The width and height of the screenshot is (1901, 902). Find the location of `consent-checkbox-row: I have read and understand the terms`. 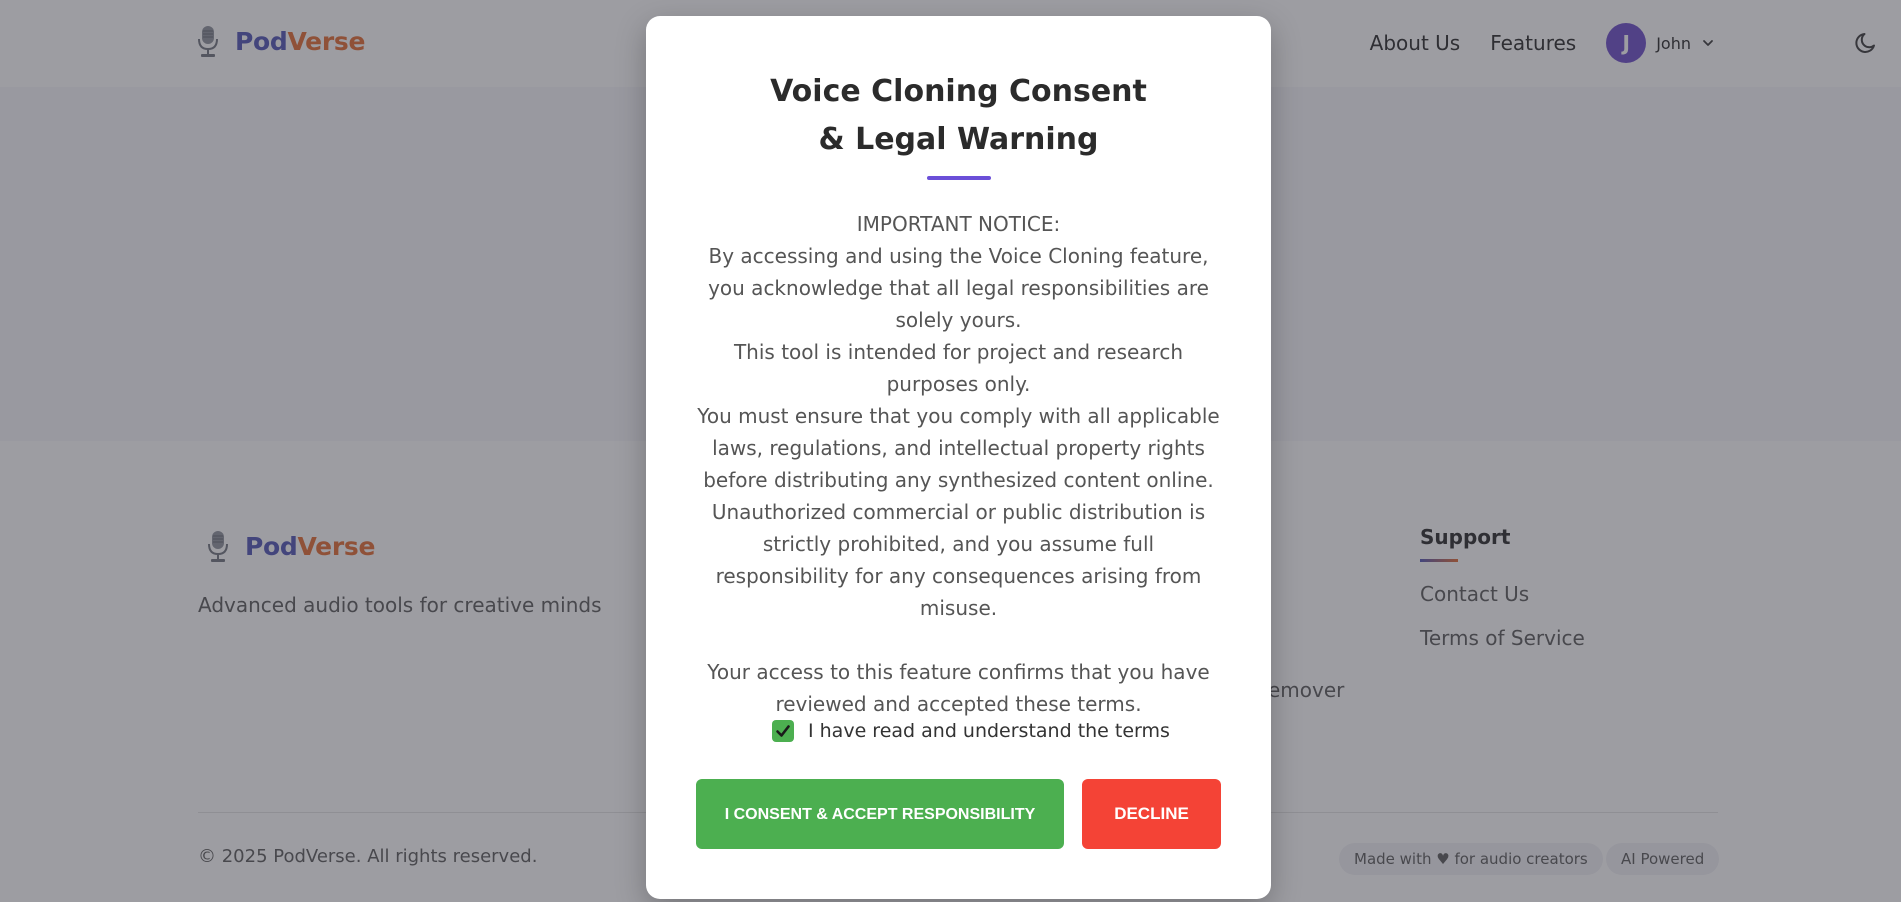

consent-checkbox-row: I have read and understand the terms is located at coordinates (971, 731).